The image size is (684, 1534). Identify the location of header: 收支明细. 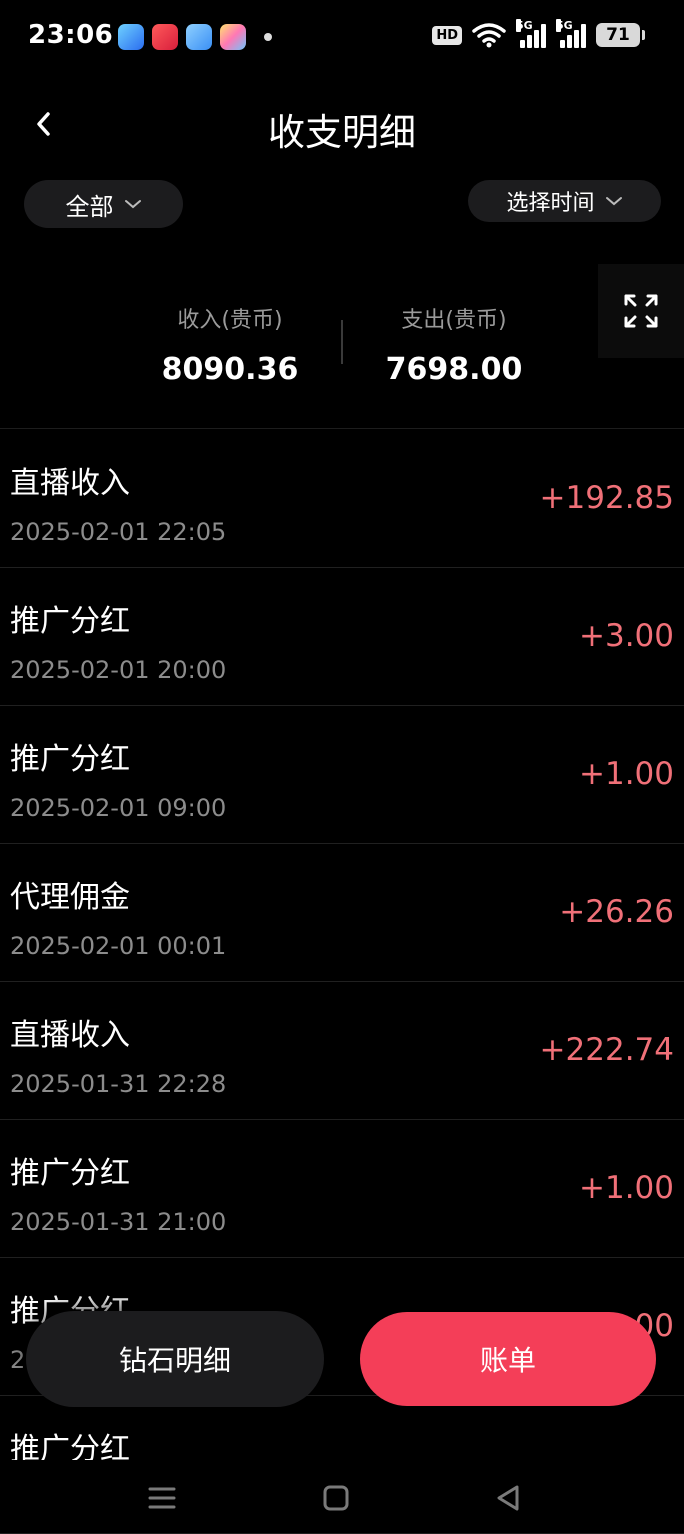
(342, 128).